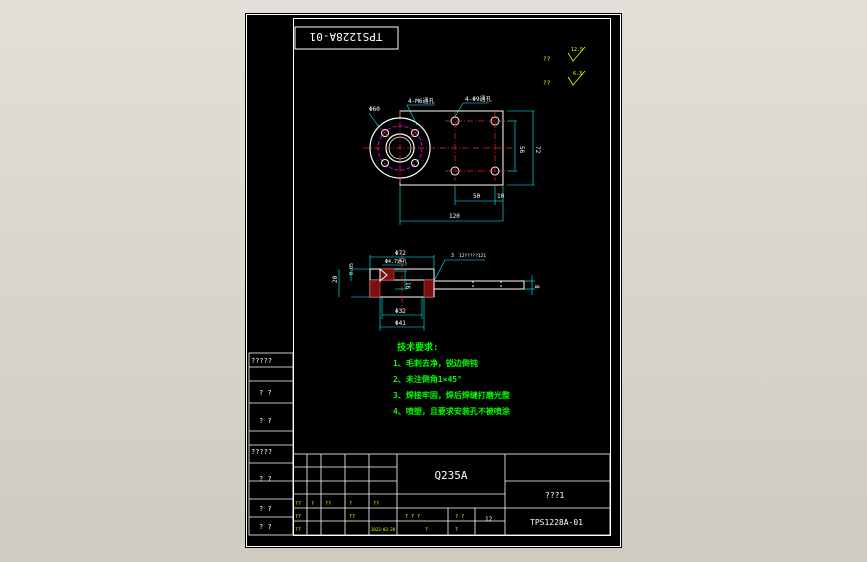  I want to click on roughness-label-1: ??, so click(547, 59).